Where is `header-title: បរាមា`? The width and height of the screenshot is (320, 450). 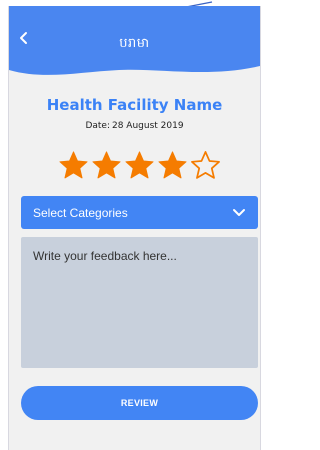 header-title: បរាមា is located at coordinates (134, 42).